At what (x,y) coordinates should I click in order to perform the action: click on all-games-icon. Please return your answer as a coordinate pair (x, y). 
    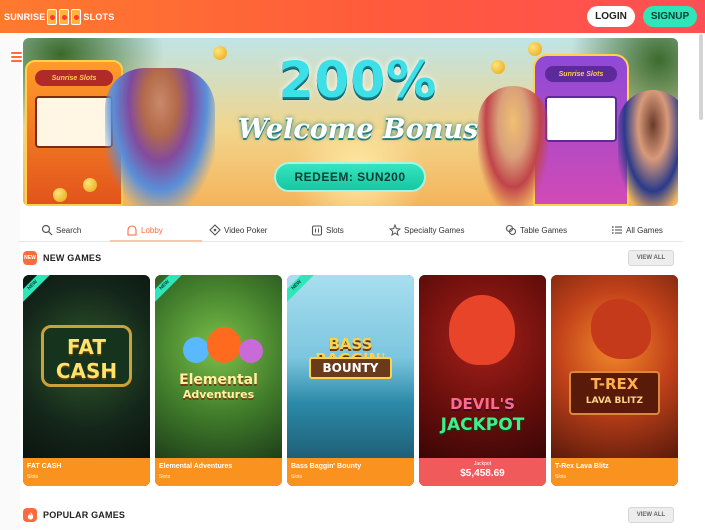
    Looking at the image, I should click on (616, 230).